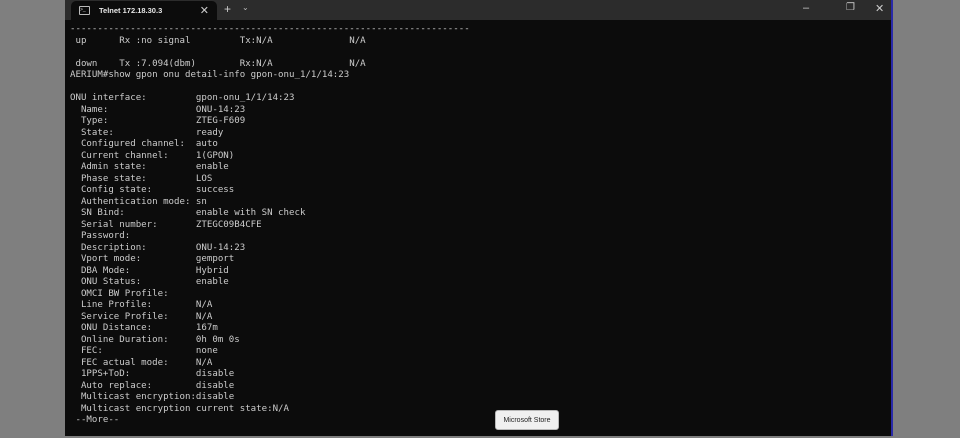 This screenshot has width=960, height=438. What do you see at coordinates (152, 397) in the screenshot?
I see `terminal-line: Multicast encryption:disable` at bounding box center [152, 397].